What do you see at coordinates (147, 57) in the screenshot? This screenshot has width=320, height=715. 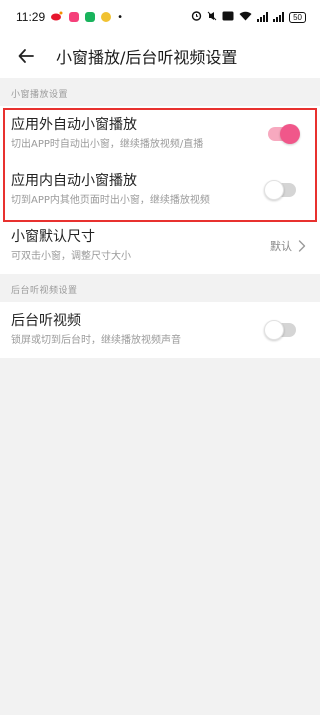 I see `page-title: 小窗播放/后台听视频设置` at bounding box center [147, 57].